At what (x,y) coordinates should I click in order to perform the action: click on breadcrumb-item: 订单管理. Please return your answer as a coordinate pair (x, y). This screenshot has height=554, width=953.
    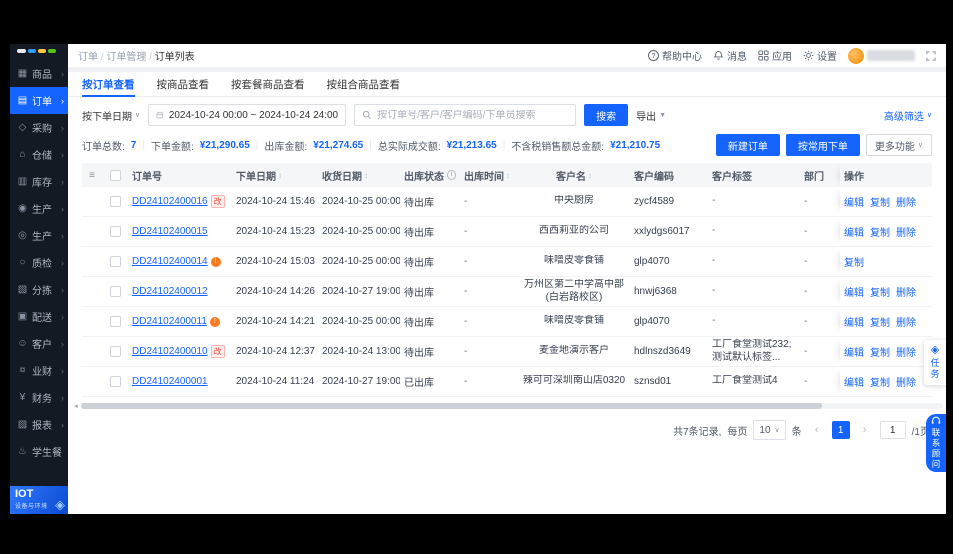
    Looking at the image, I should click on (122, 57).